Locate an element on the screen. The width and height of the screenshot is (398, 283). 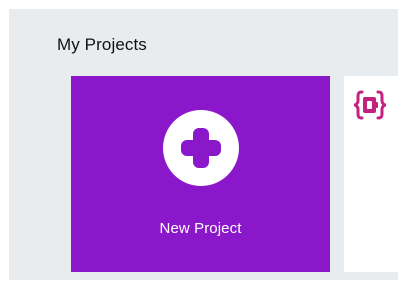
new-project-label: New Project is located at coordinates (200, 228).